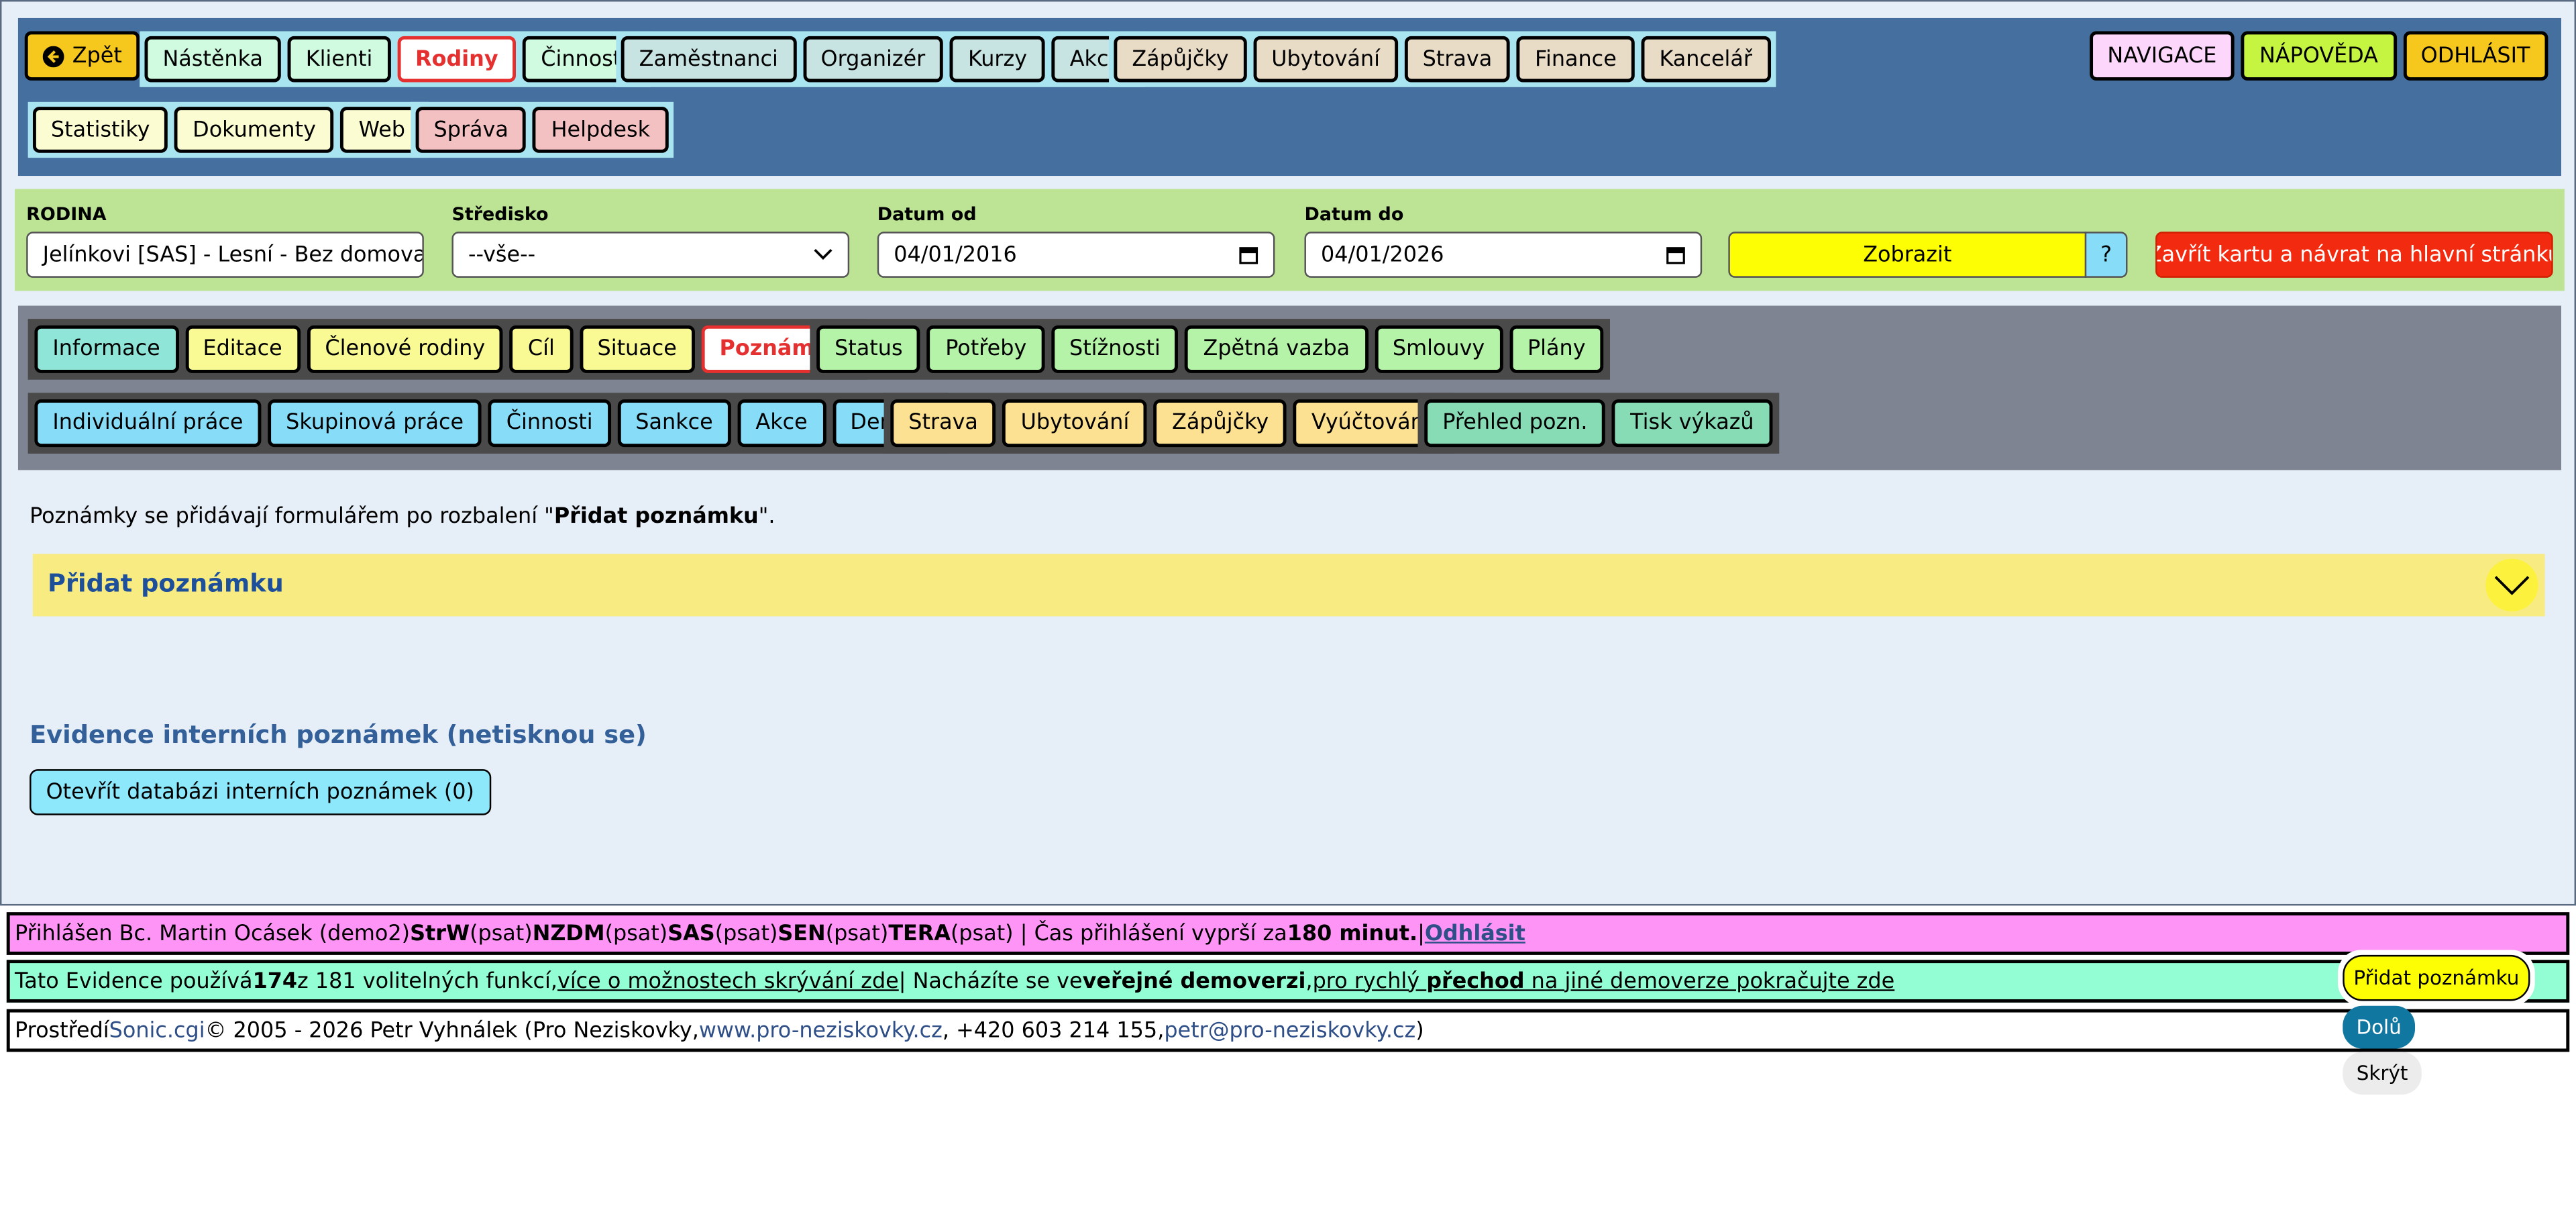  I want to click on sonic-link: Sonic.cgi, so click(157, 1030).